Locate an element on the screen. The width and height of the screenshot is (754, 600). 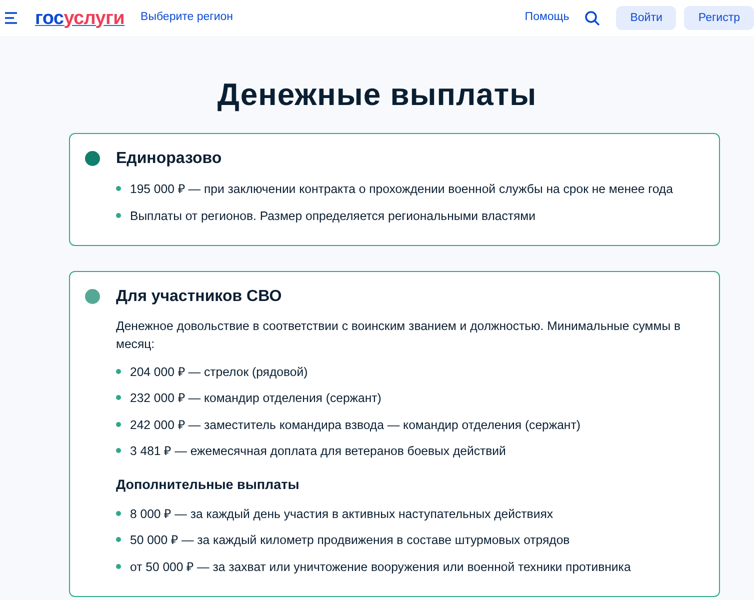
search-icon is located at coordinates (592, 18).